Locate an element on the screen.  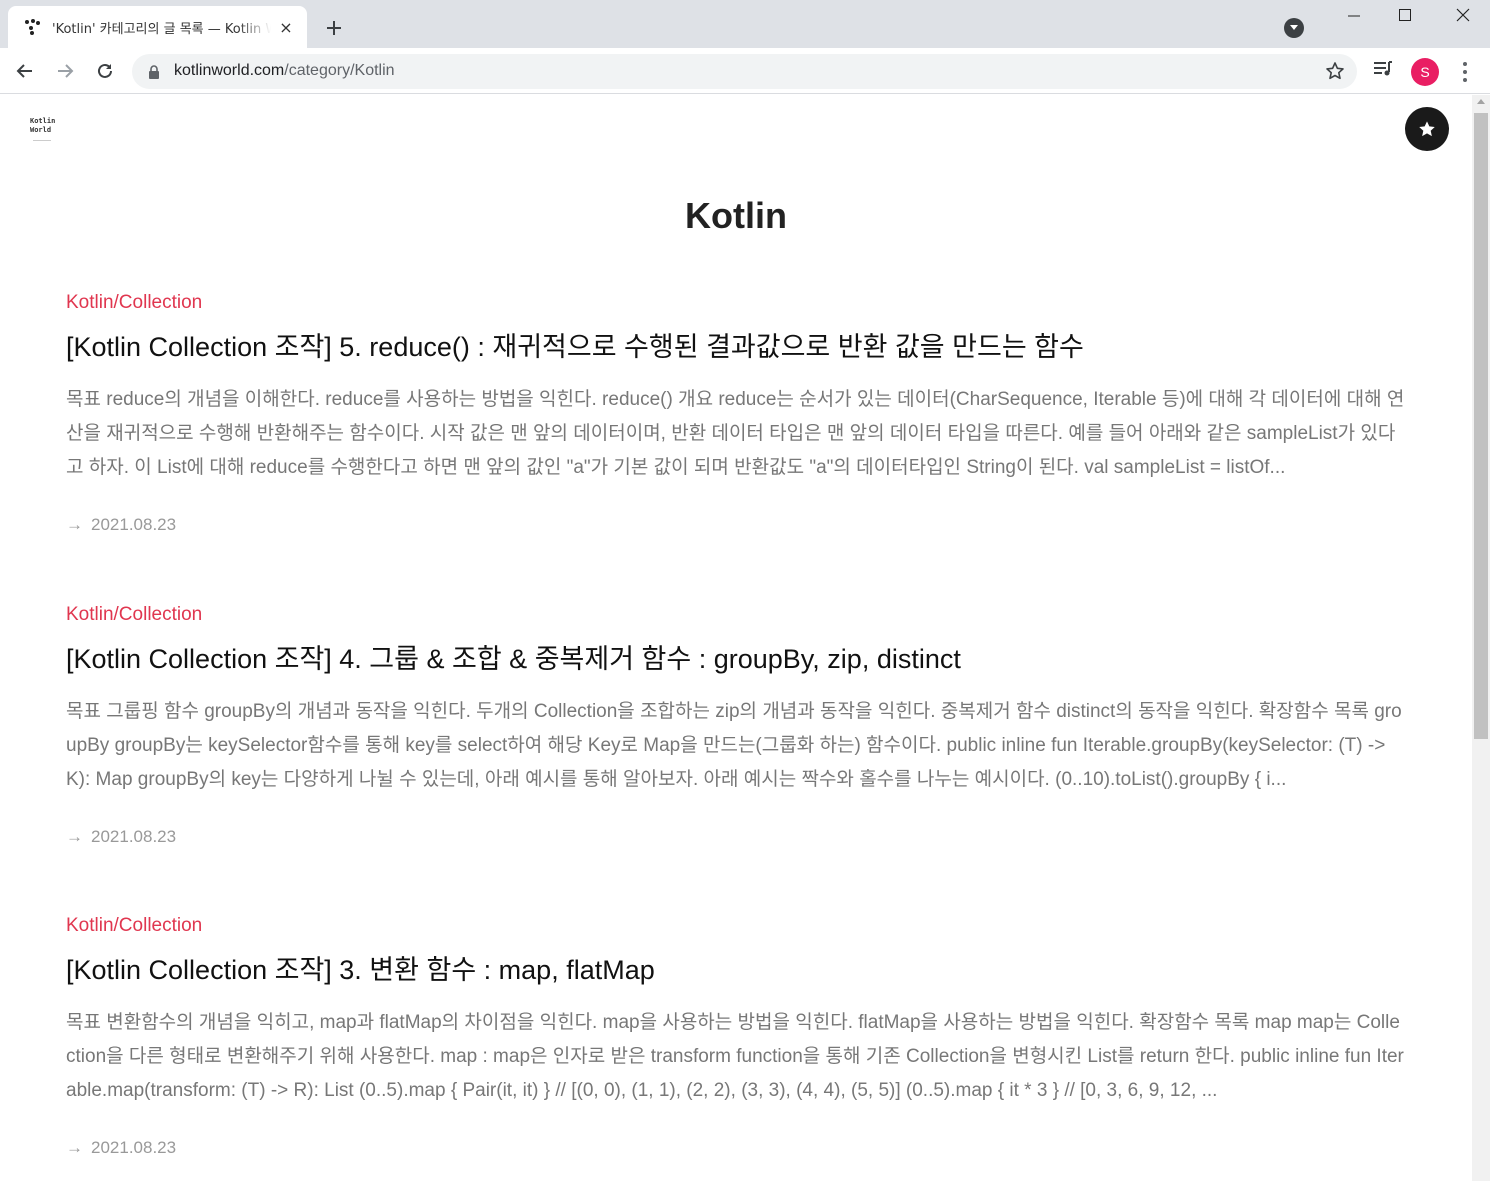
logo-underline is located at coordinates (42, 140).